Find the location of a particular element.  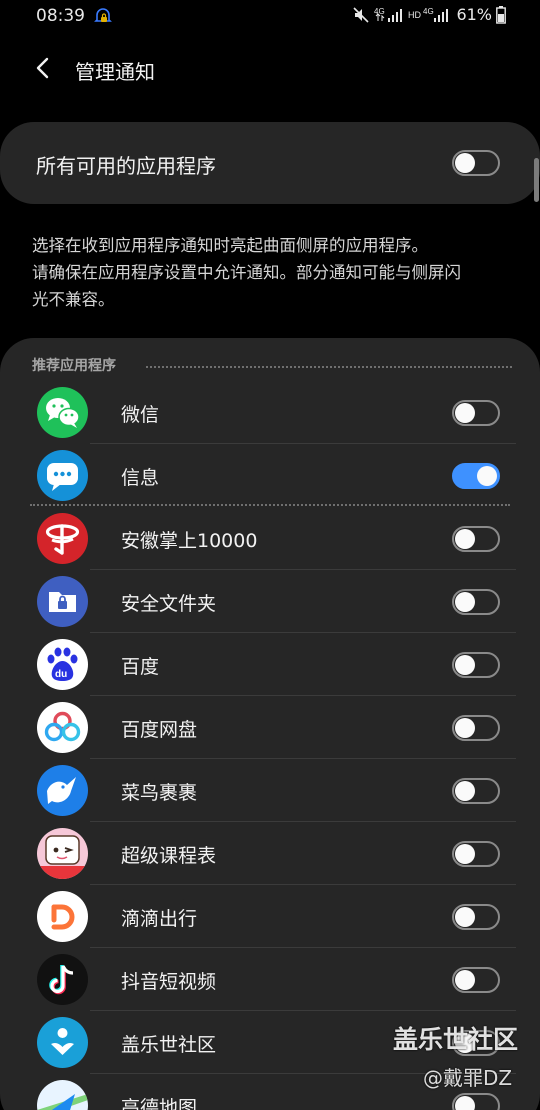

app-name: 超级课程表 is located at coordinates (169, 856).